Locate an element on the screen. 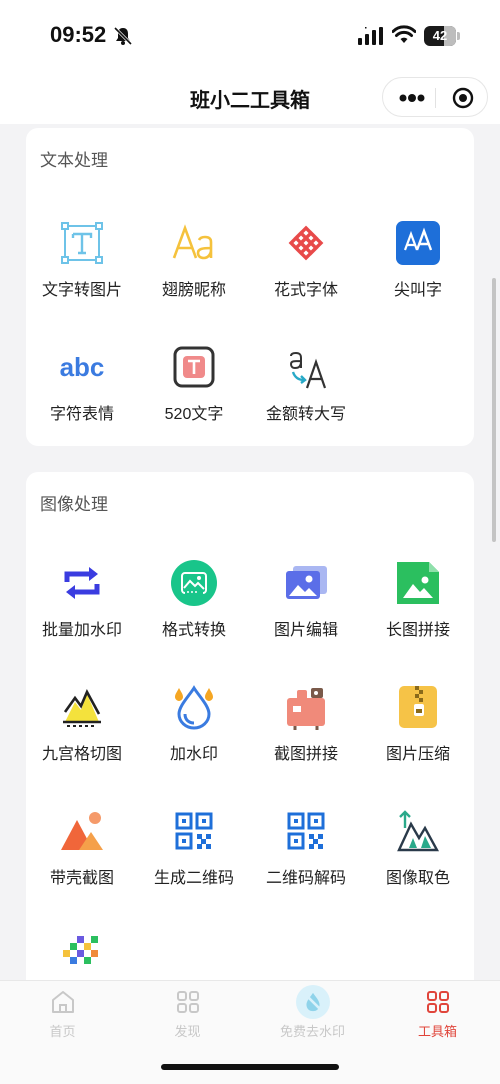 Image resolution: width=500 pixels, height=1084 pixels. tool-amount-uppercase: 金额转大写 is located at coordinates (306, 394).